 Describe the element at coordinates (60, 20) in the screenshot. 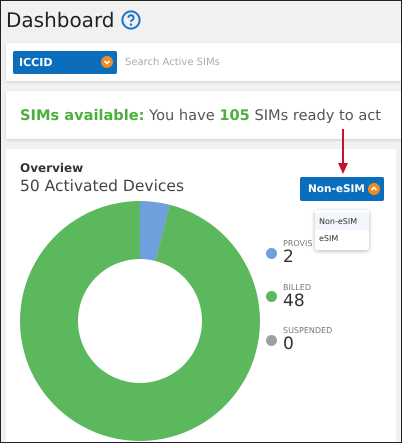

I see `page-title: Dashboard` at that location.